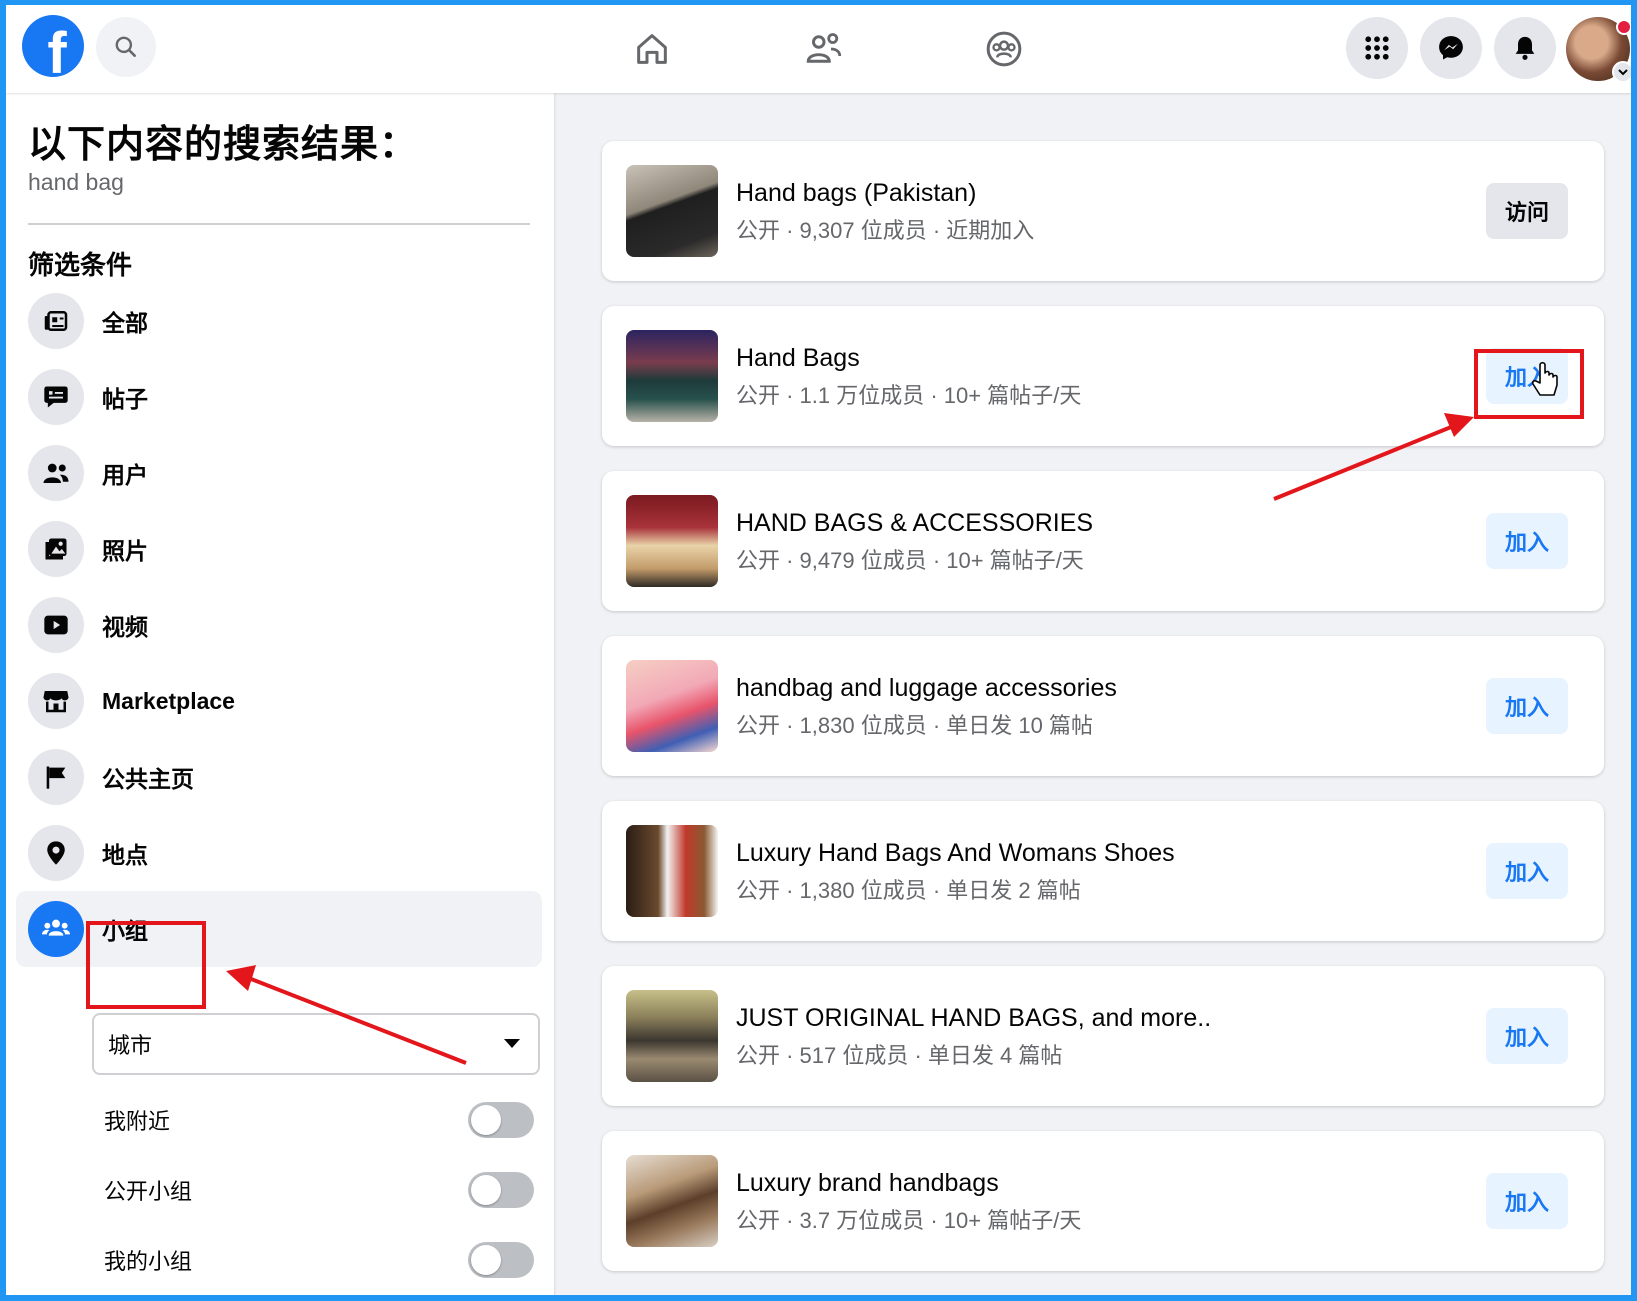 The height and width of the screenshot is (1301, 1637). I want to click on page-title: 以下内容的搜索结果：, so click(223, 145).